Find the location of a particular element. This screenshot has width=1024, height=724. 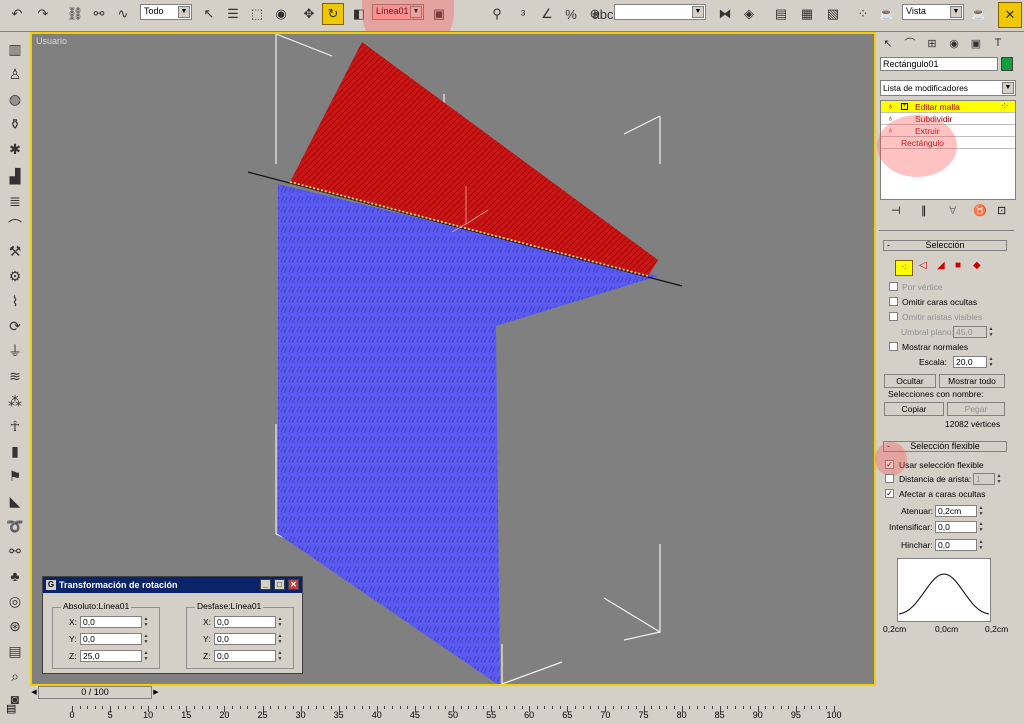

prev-frame-icon: ◀ is located at coordinates (34, 692).